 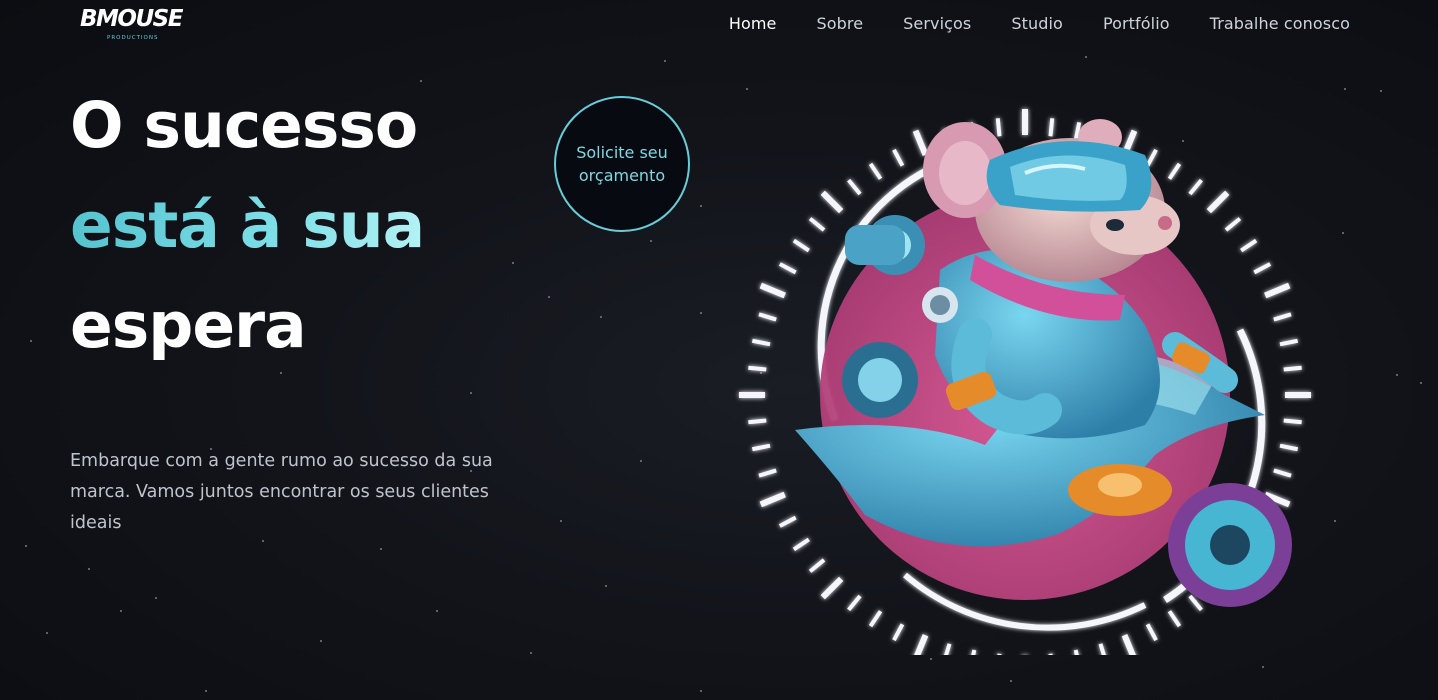 I want to click on hero-headline: O sucesso está à sua espera, so click(x=247, y=226).